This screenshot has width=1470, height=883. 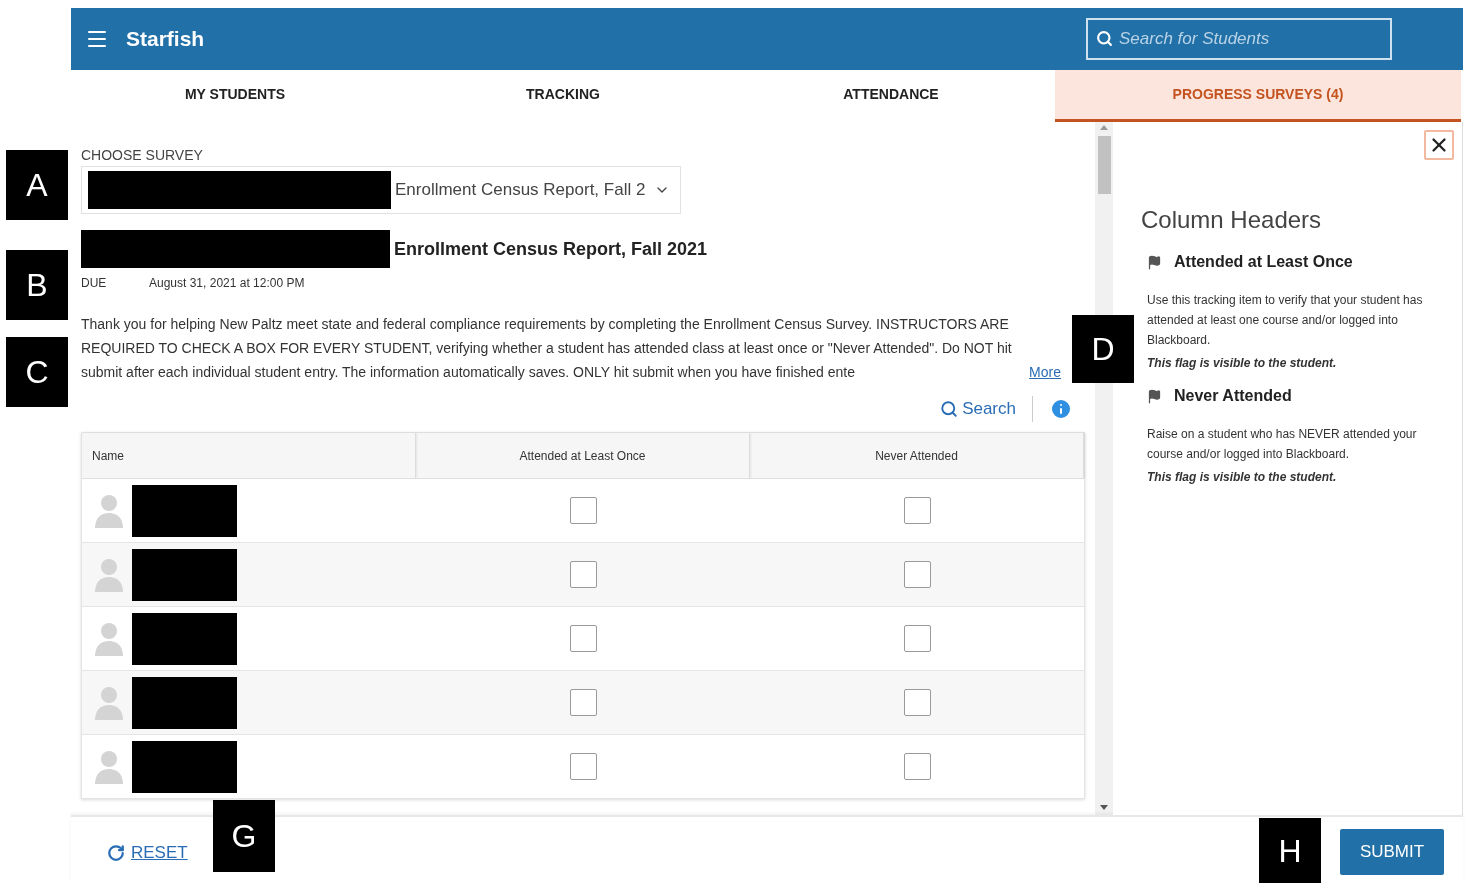 What do you see at coordinates (1282, 444) in the screenshot?
I see `flag-description: Raise on a student who has NEVER attended your course and/or logged into Blackboard.` at bounding box center [1282, 444].